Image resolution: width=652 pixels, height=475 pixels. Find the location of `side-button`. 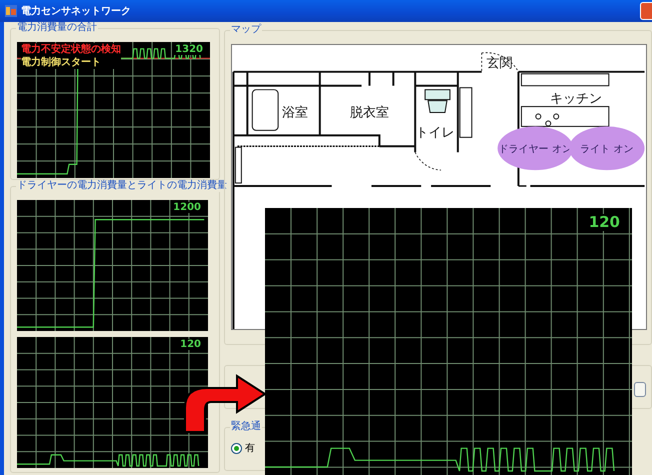

side-button is located at coordinates (640, 389).